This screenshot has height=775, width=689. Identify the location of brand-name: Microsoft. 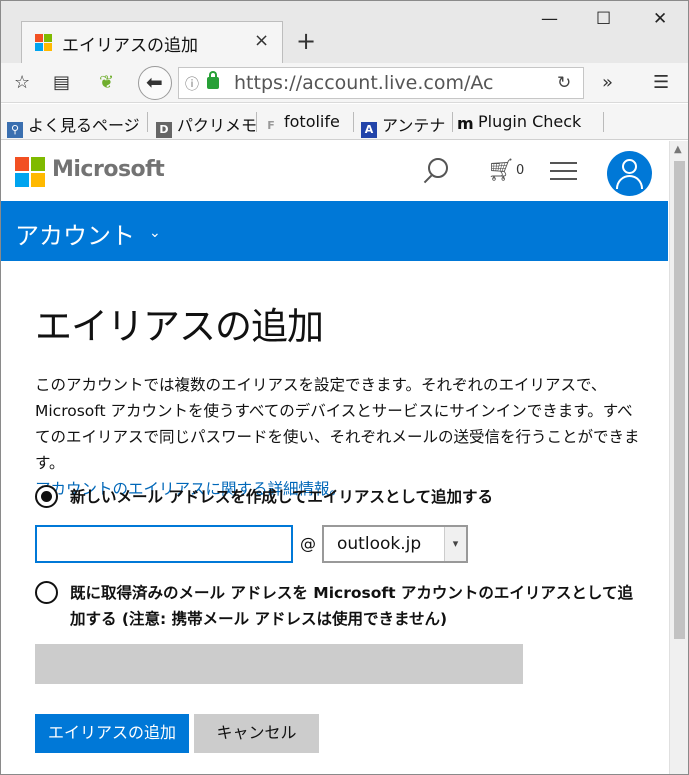
(108, 169).